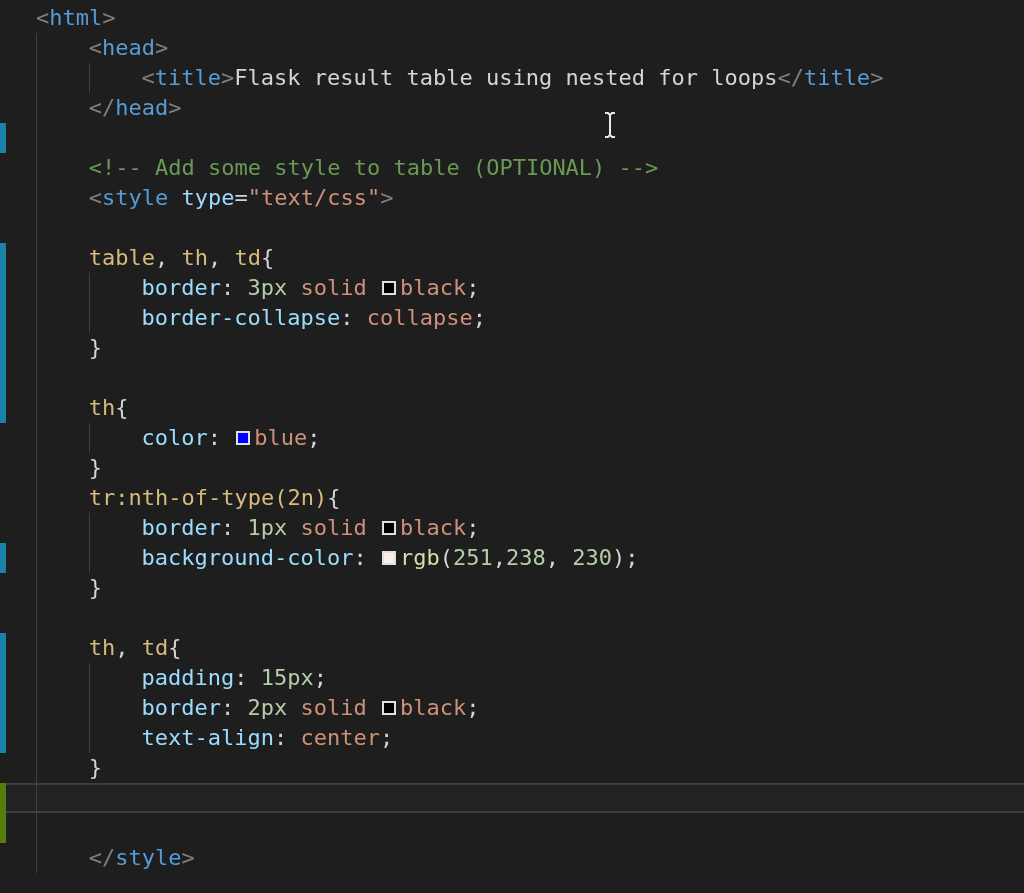  I want to click on code-text: padding: 15px;, so click(234, 678).